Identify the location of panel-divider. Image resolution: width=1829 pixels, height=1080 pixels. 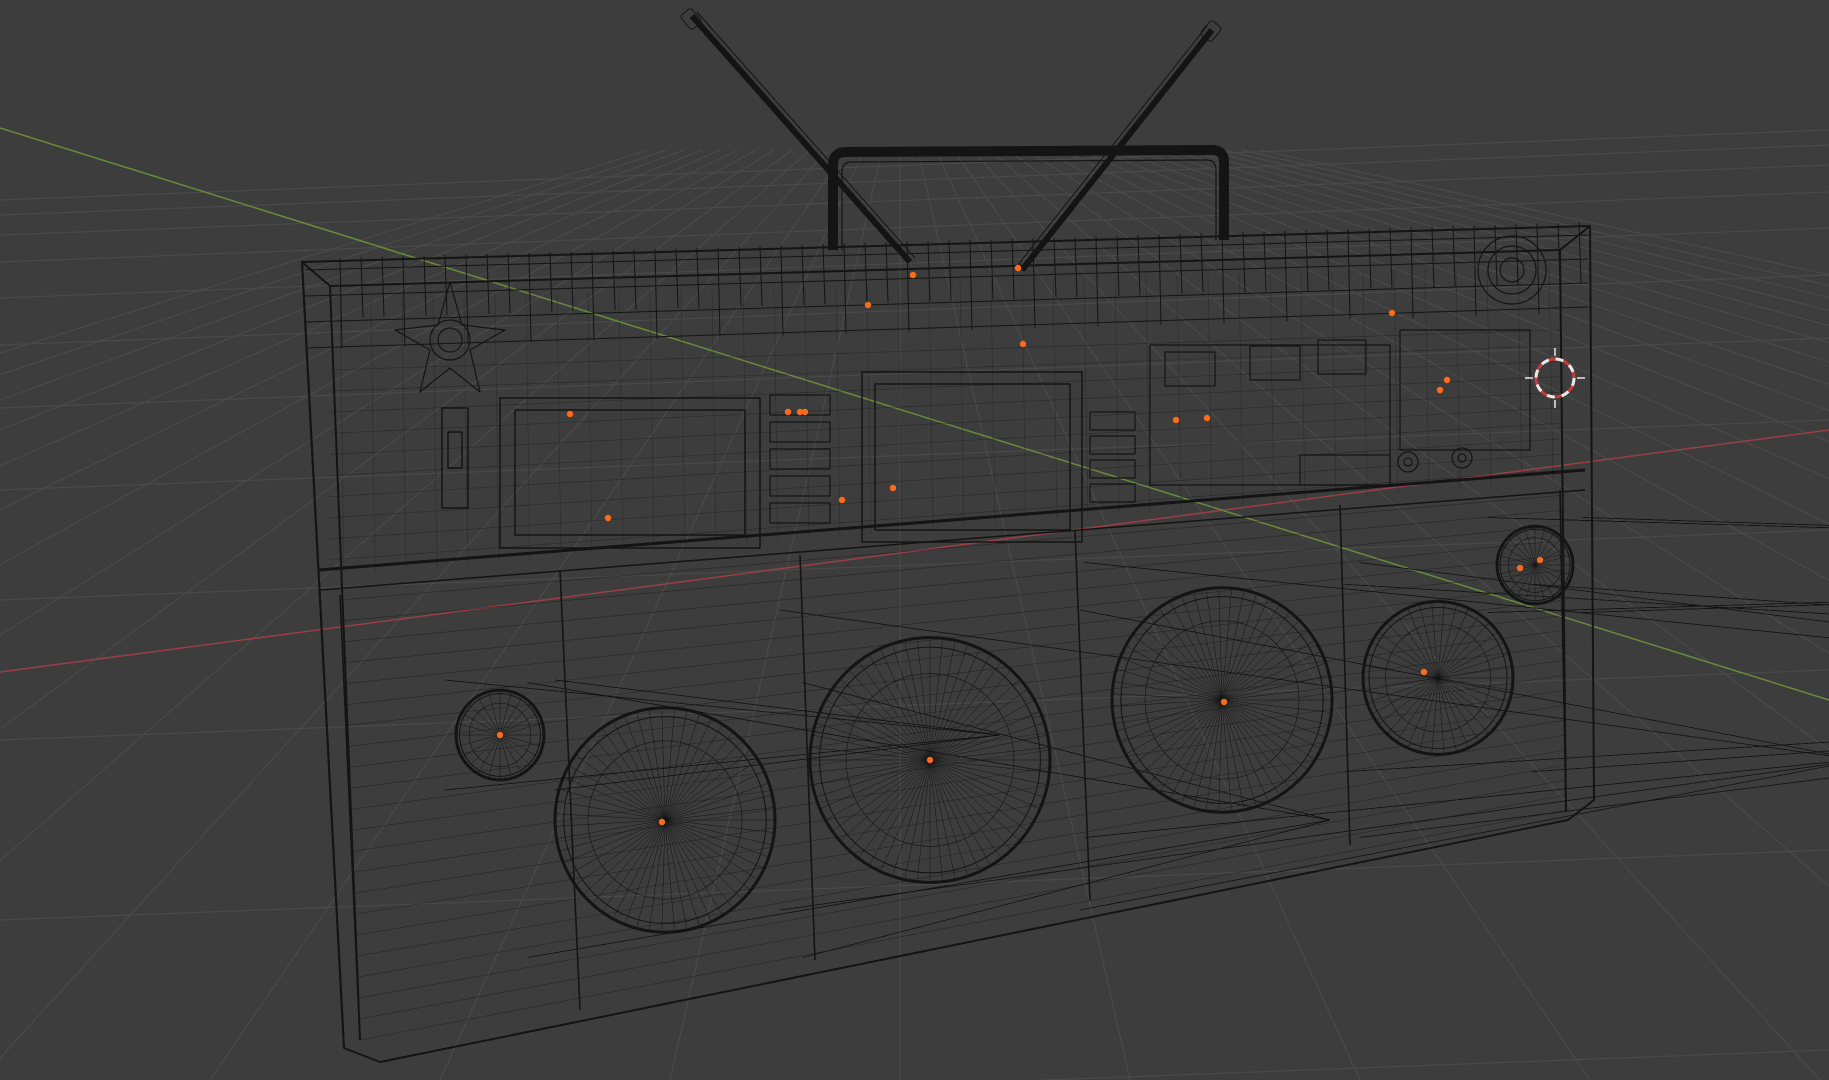
(1082, 715).